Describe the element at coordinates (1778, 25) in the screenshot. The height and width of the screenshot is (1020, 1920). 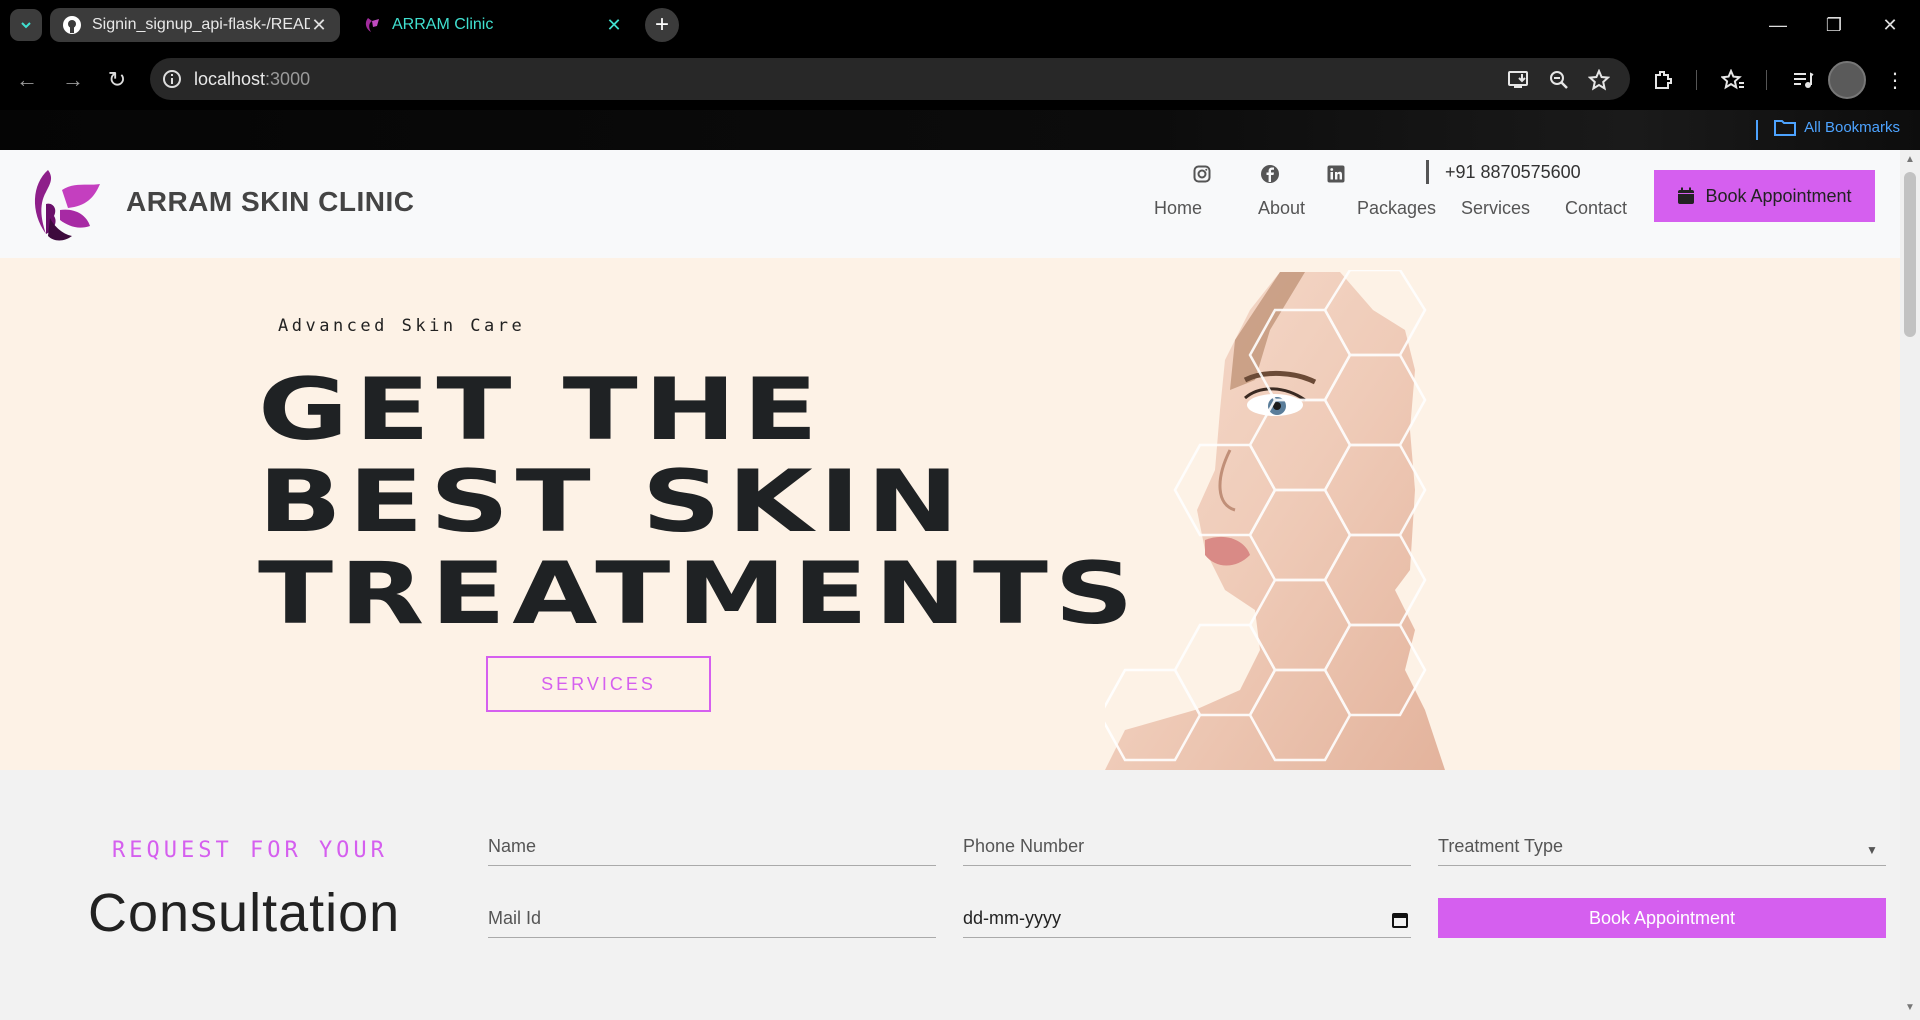
I see `minimize-icon: —` at that location.